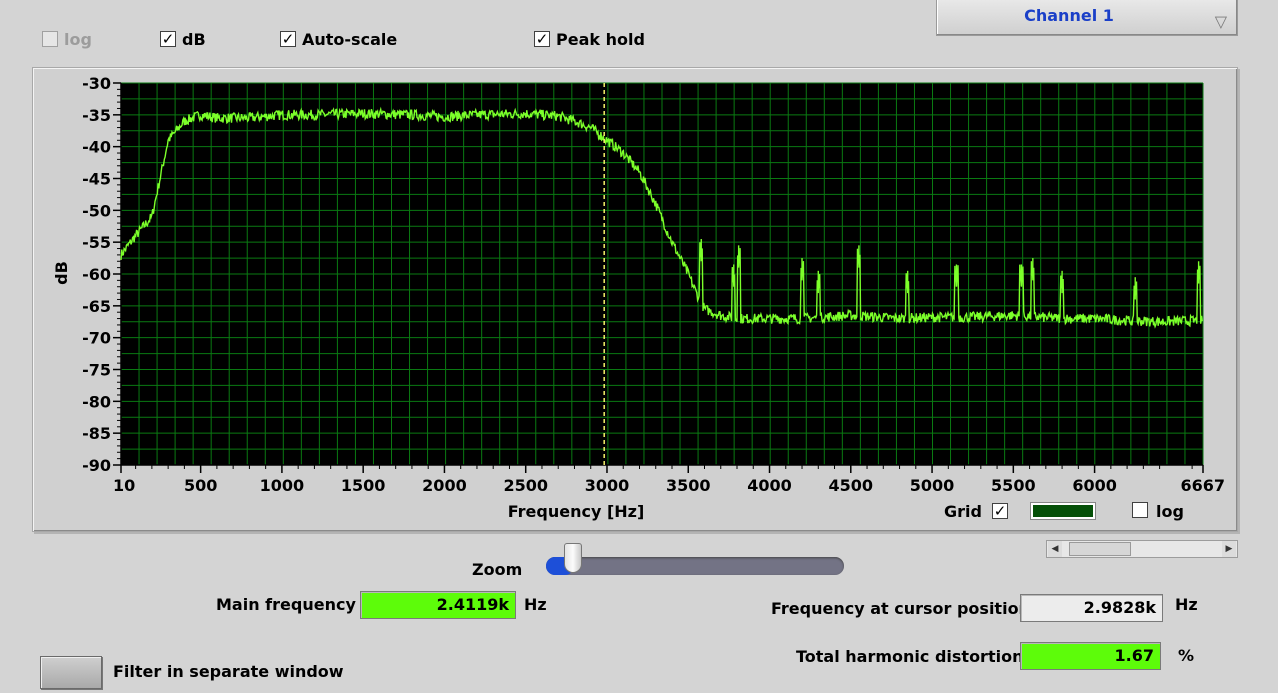  Describe the element at coordinates (497, 569) in the screenshot. I see `zoom-label: Zoom` at that location.